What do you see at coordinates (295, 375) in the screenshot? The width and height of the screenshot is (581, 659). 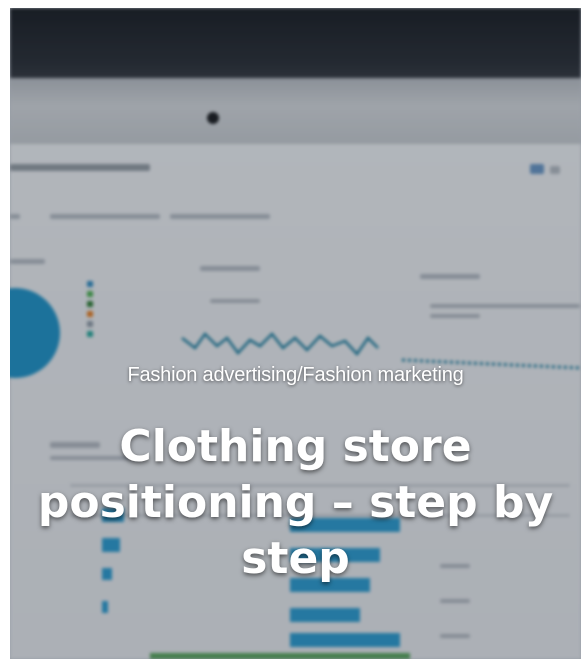 I see `article-category: Fashion advertising/Fashion marketing` at bounding box center [295, 375].